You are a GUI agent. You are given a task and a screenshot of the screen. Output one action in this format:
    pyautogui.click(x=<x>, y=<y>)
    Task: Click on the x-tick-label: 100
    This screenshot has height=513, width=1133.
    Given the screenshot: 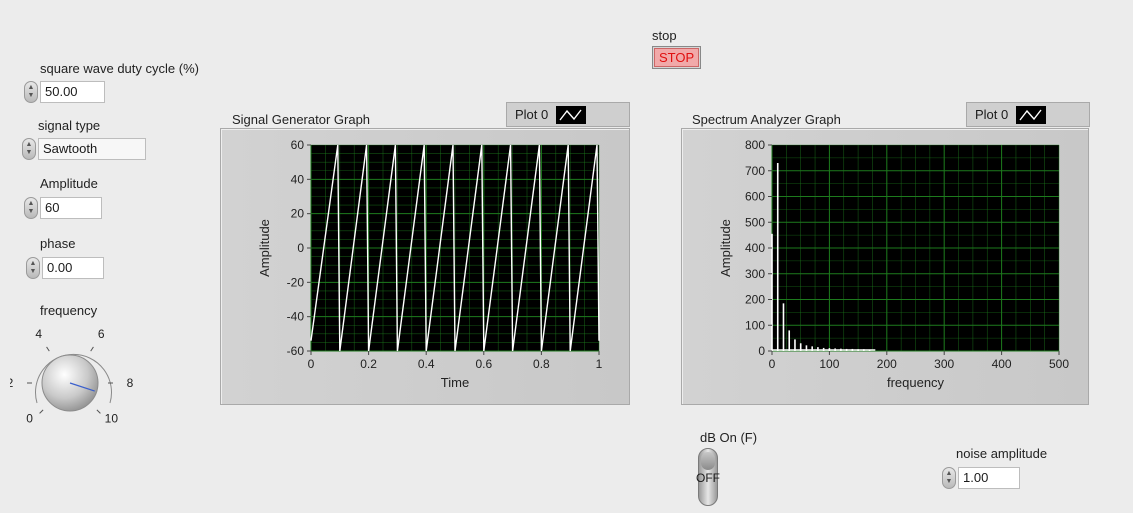 What is the action you would take?
    pyautogui.click(x=829, y=364)
    